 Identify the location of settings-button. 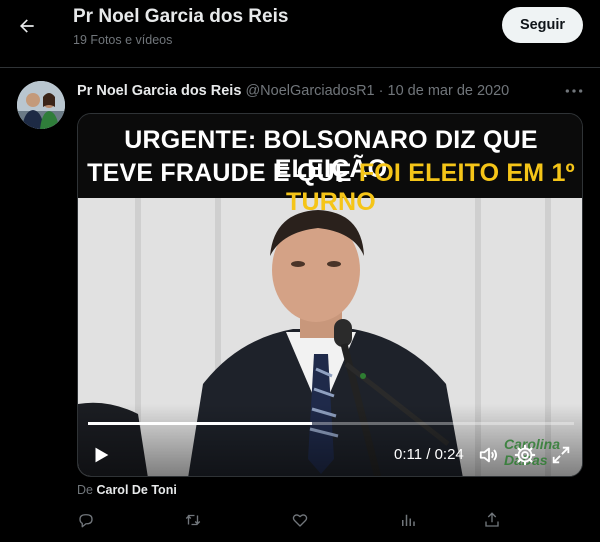
(525, 455).